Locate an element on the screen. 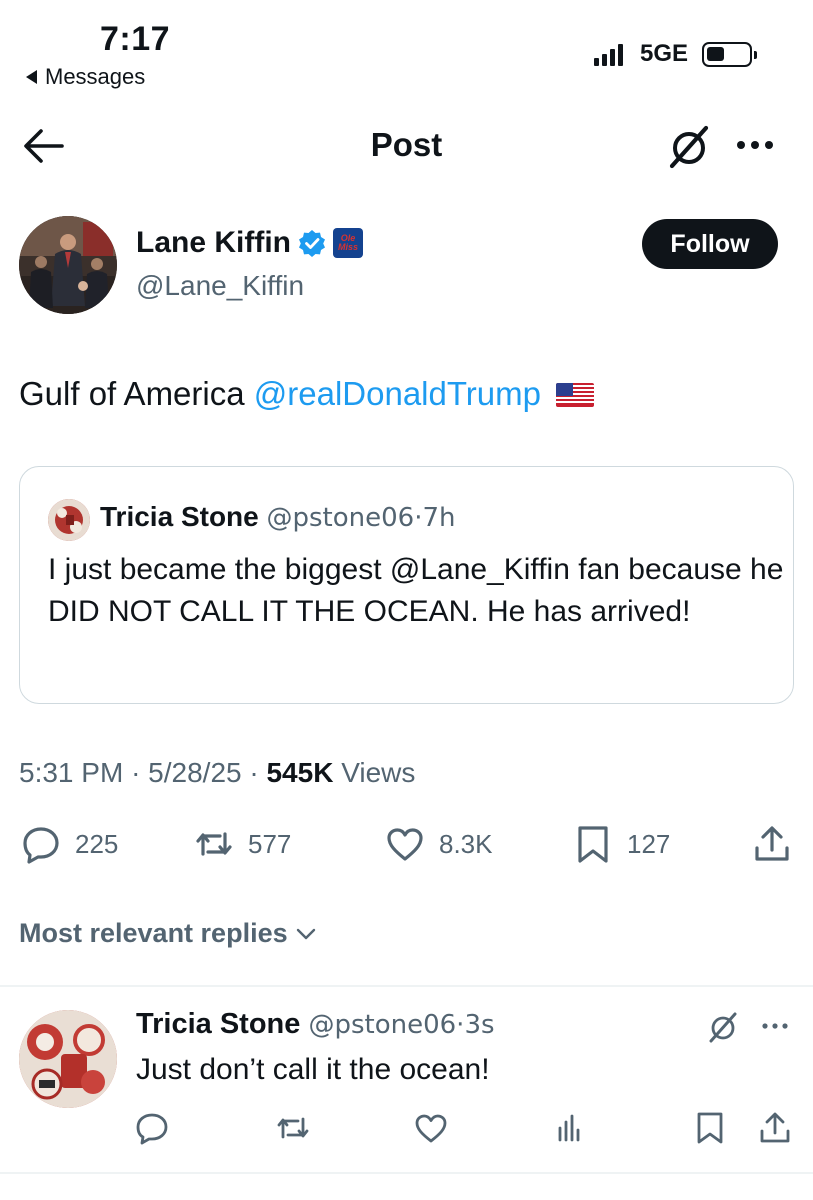 The width and height of the screenshot is (813, 1200). reply-header: Tricia Stone @pstone06·3s is located at coordinates (315, 1024).